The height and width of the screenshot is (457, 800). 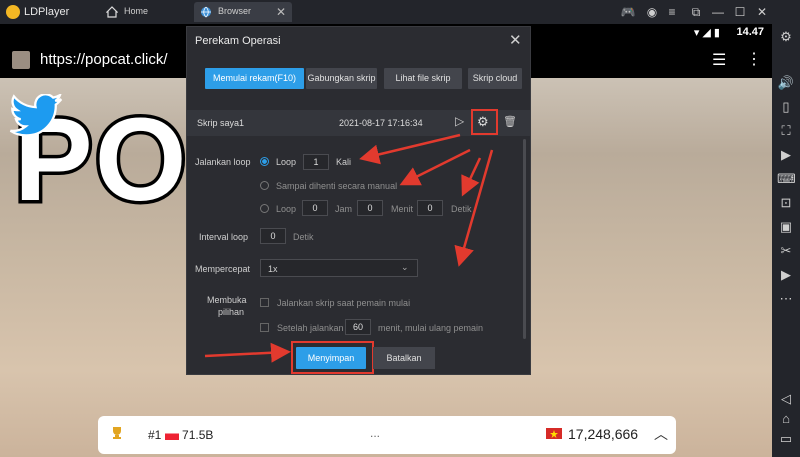 I want to click on url-field: https://popcat.click/, so click(x=104, y=59).